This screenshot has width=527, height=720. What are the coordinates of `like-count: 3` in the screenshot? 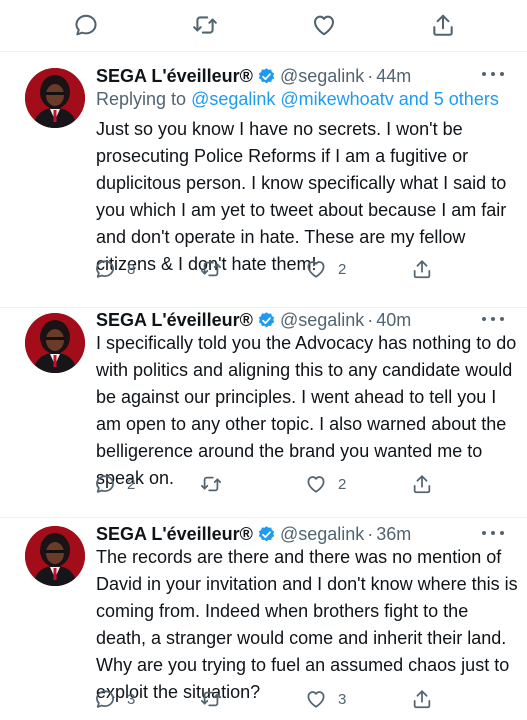 It's located at (342, 699).